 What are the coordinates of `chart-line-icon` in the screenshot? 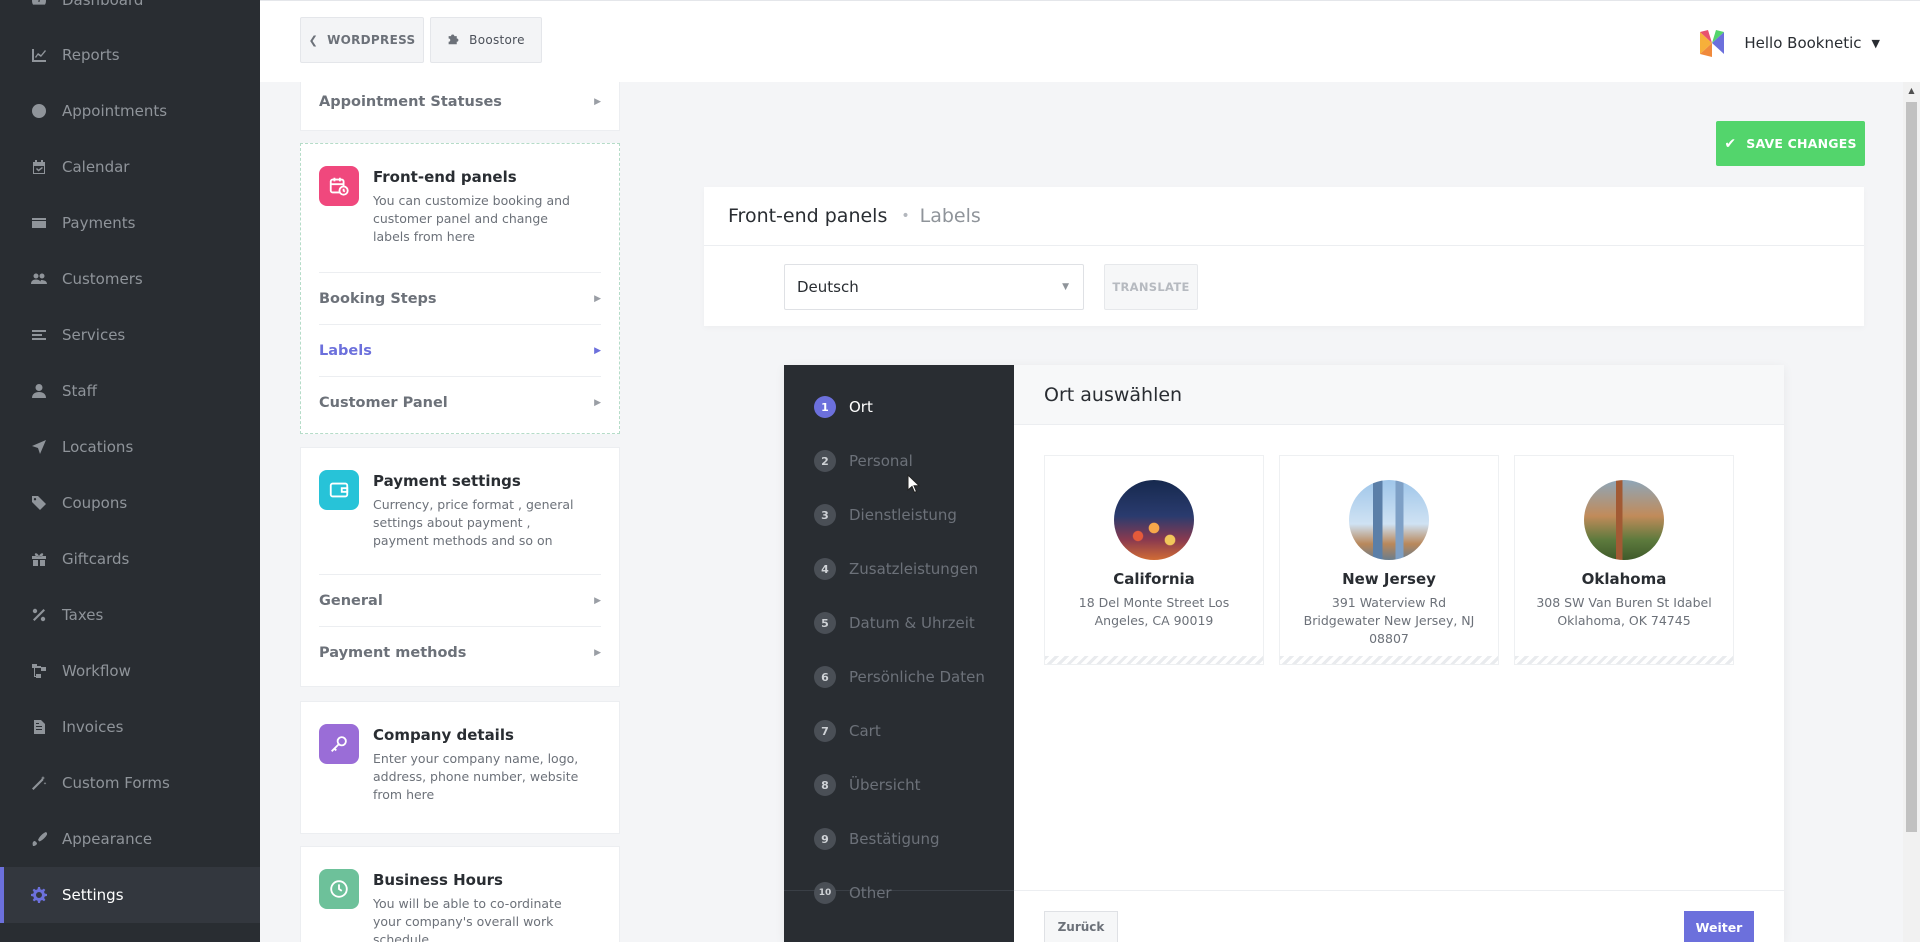 It's located at (39, 55).